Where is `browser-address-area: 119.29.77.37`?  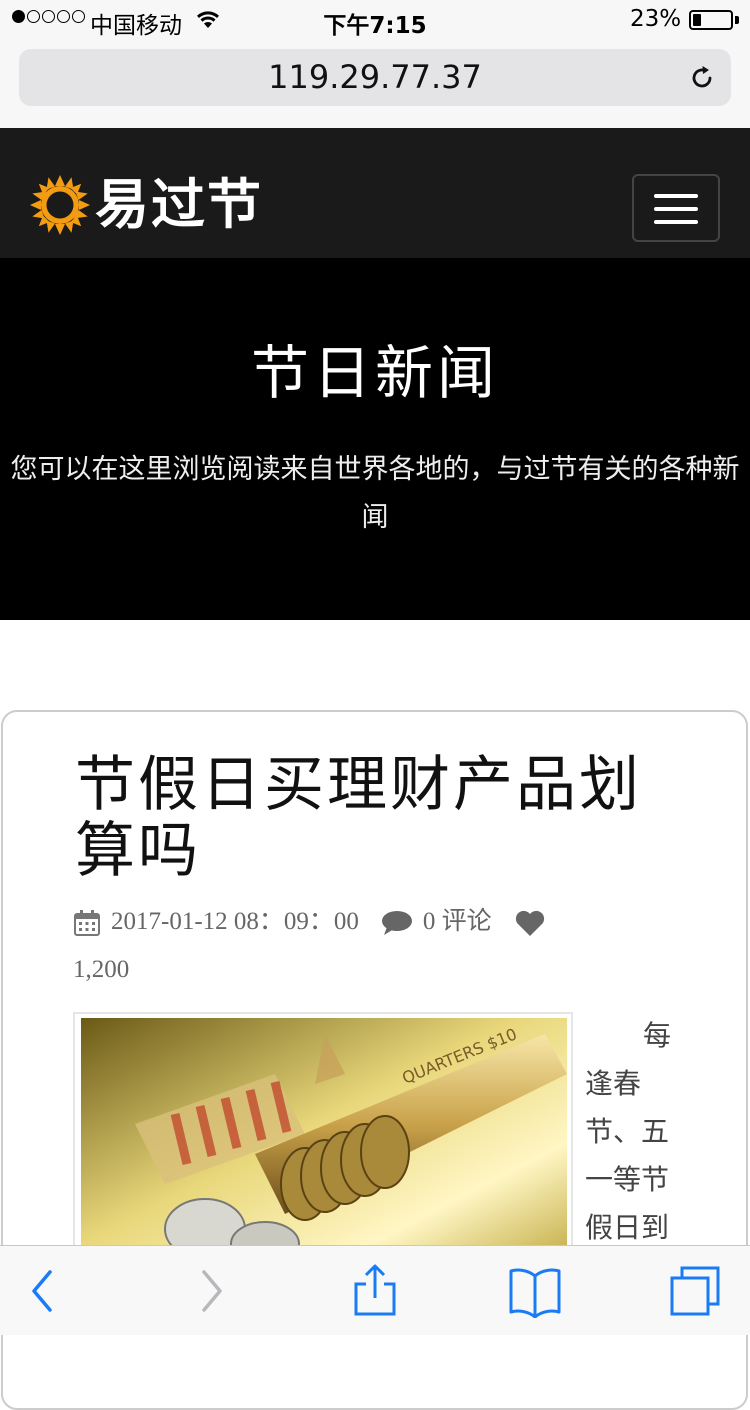
browser-address-area: 119.29.77.37 is located at coordinates (375, 84).